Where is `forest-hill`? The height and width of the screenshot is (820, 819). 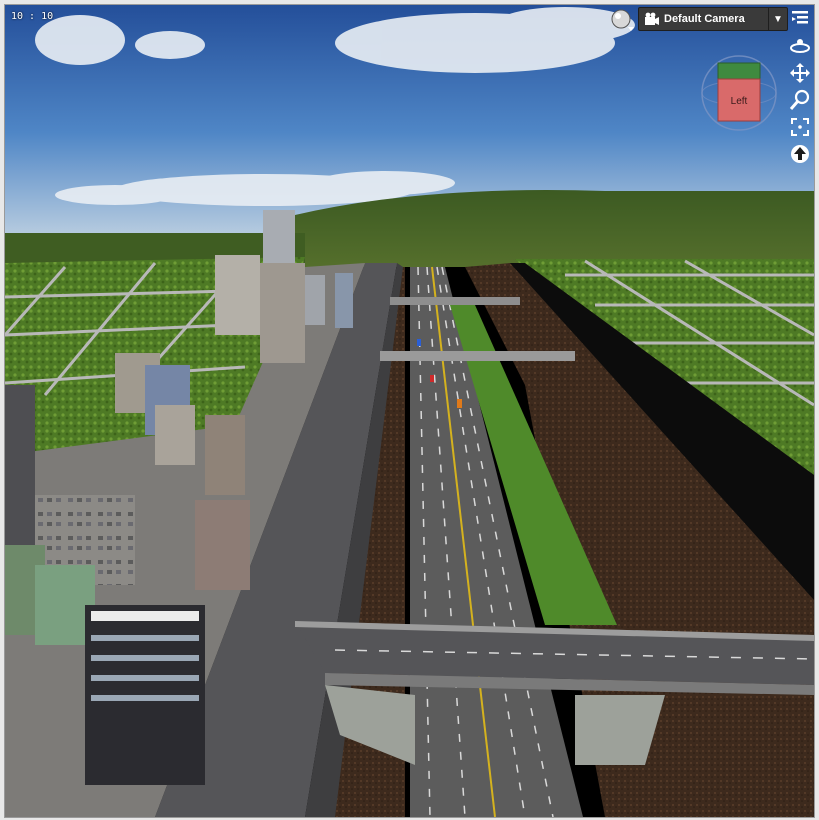 forest-hill is located at coordinates (554, 228).